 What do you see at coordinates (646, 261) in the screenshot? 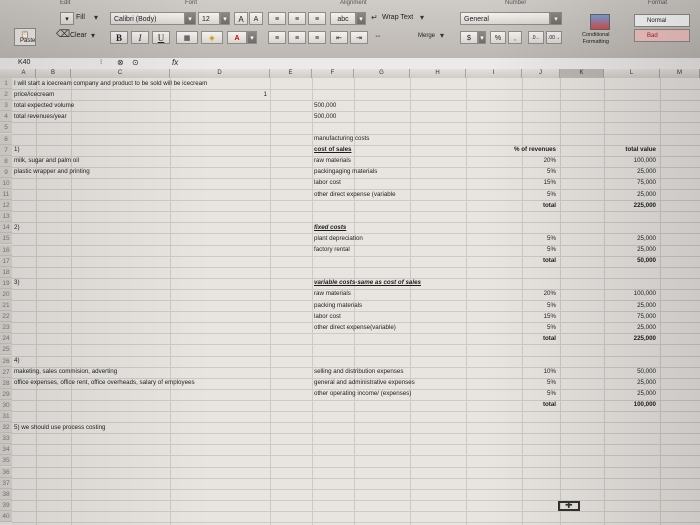
I see `cell-l17: 50,000` at bounding box center [646, 261].